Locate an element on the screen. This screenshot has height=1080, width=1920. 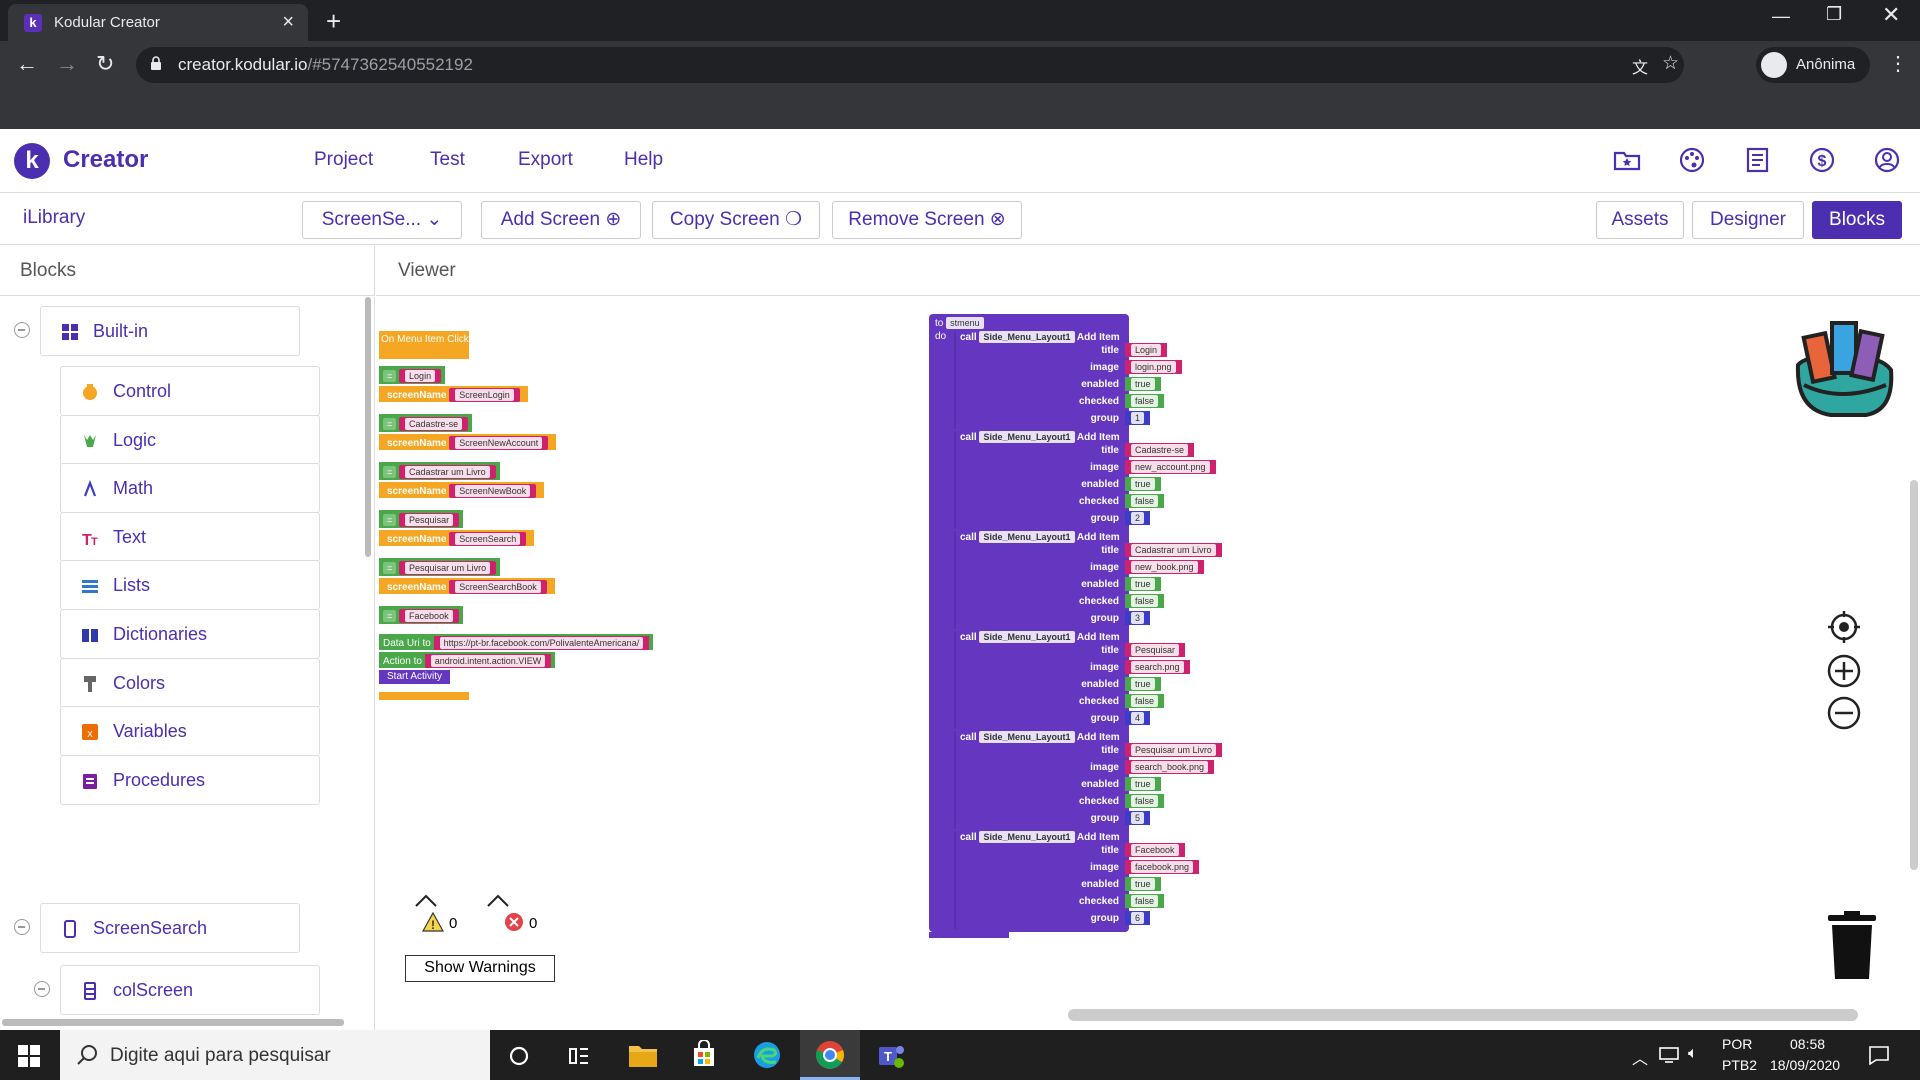
menu-project: Project is located at coordinates (343, 160).